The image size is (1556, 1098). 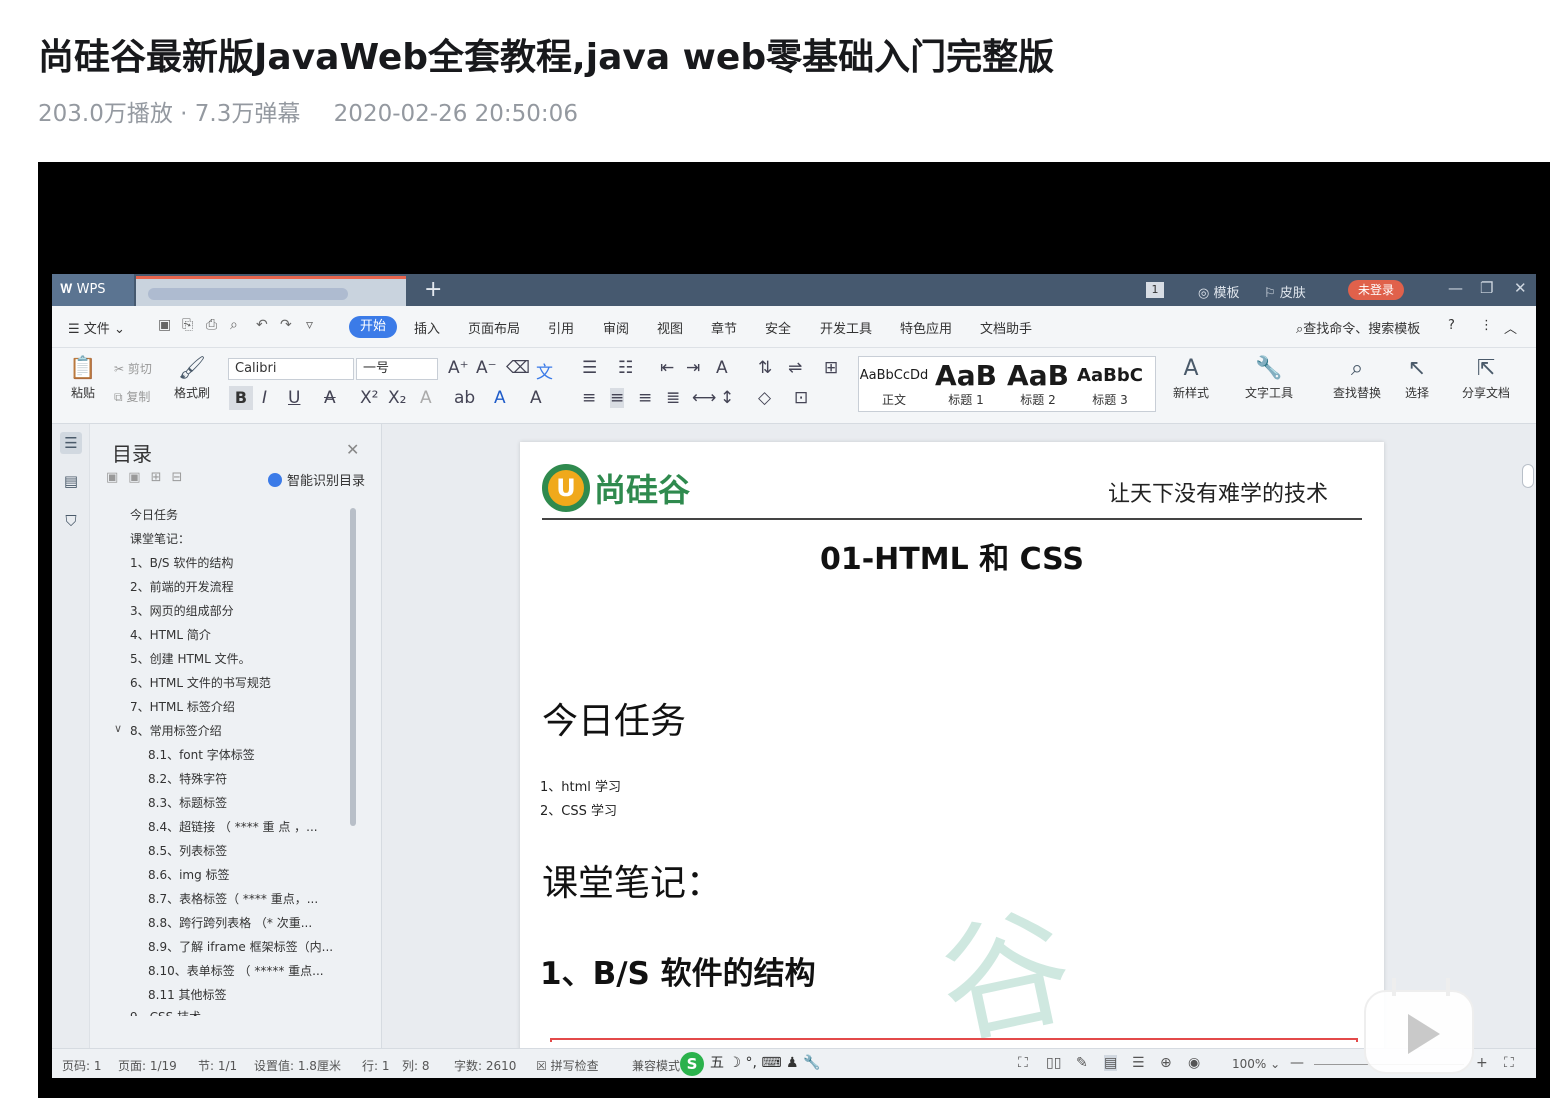 What do you see at coordinates (149, 477) in the screenshot?
I see `toc-tool-buttons: ▣▣⊞⊟` at bounding box center [149, 477].